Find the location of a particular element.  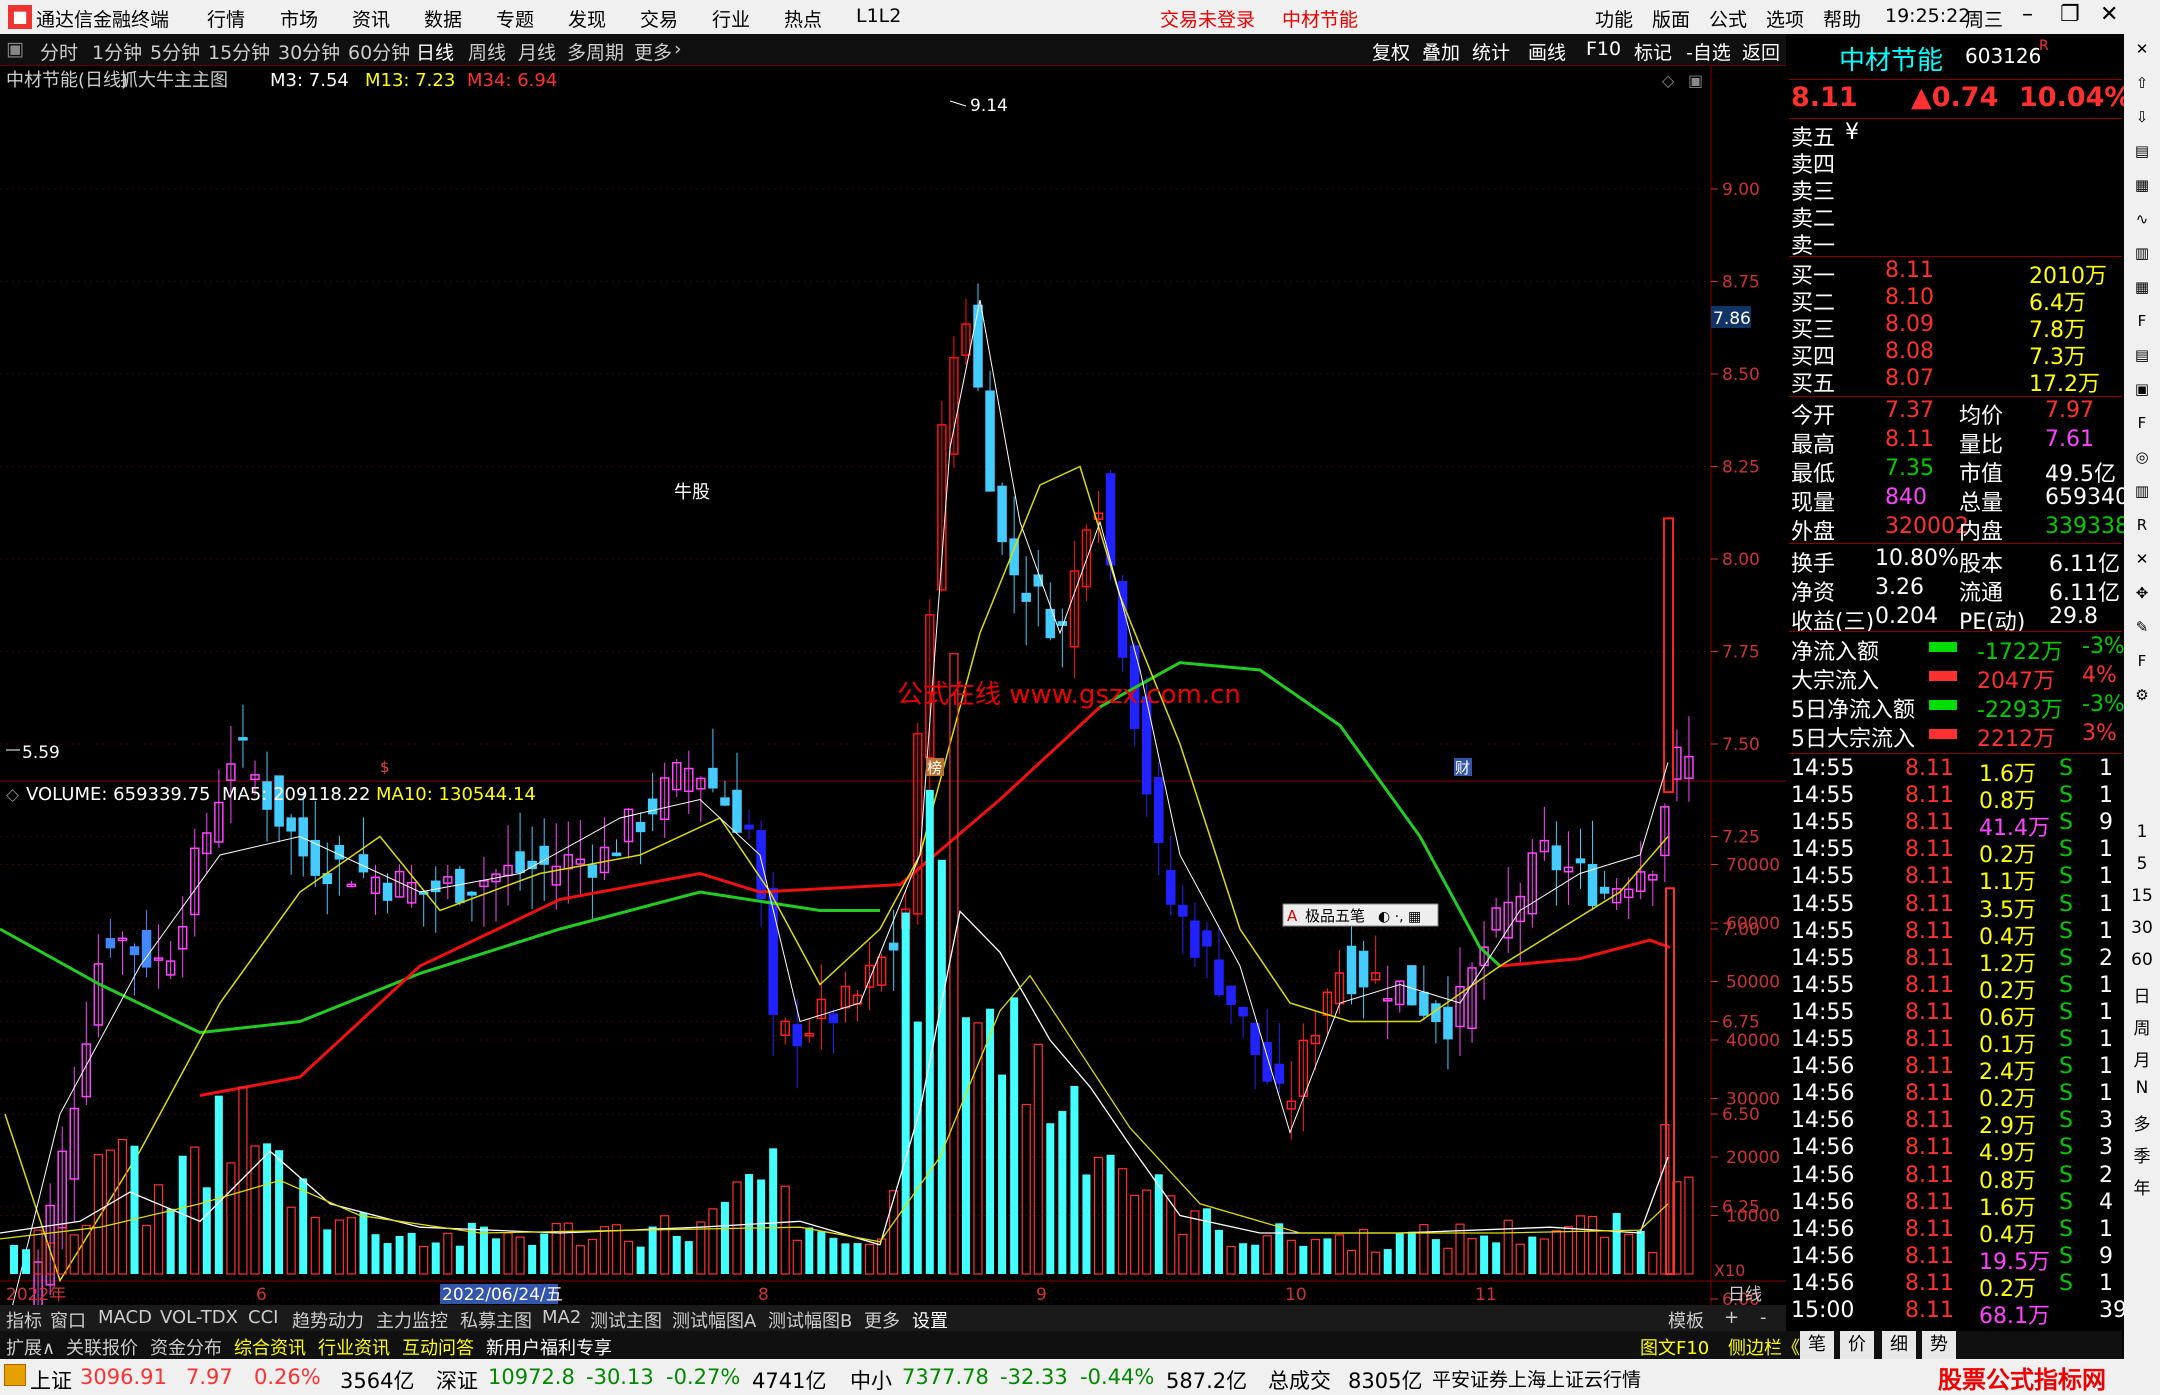

ime-a-icon: A is located at coordinates (1292, 916).